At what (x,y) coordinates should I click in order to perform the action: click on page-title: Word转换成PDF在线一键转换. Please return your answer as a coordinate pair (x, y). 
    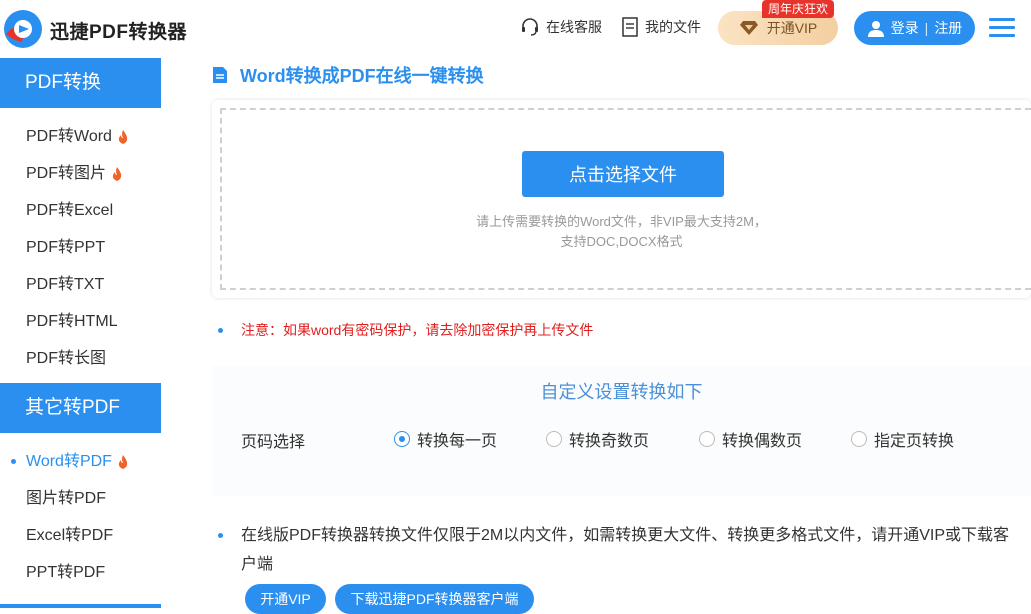
    Looking at the image, I should click on (348, 75).